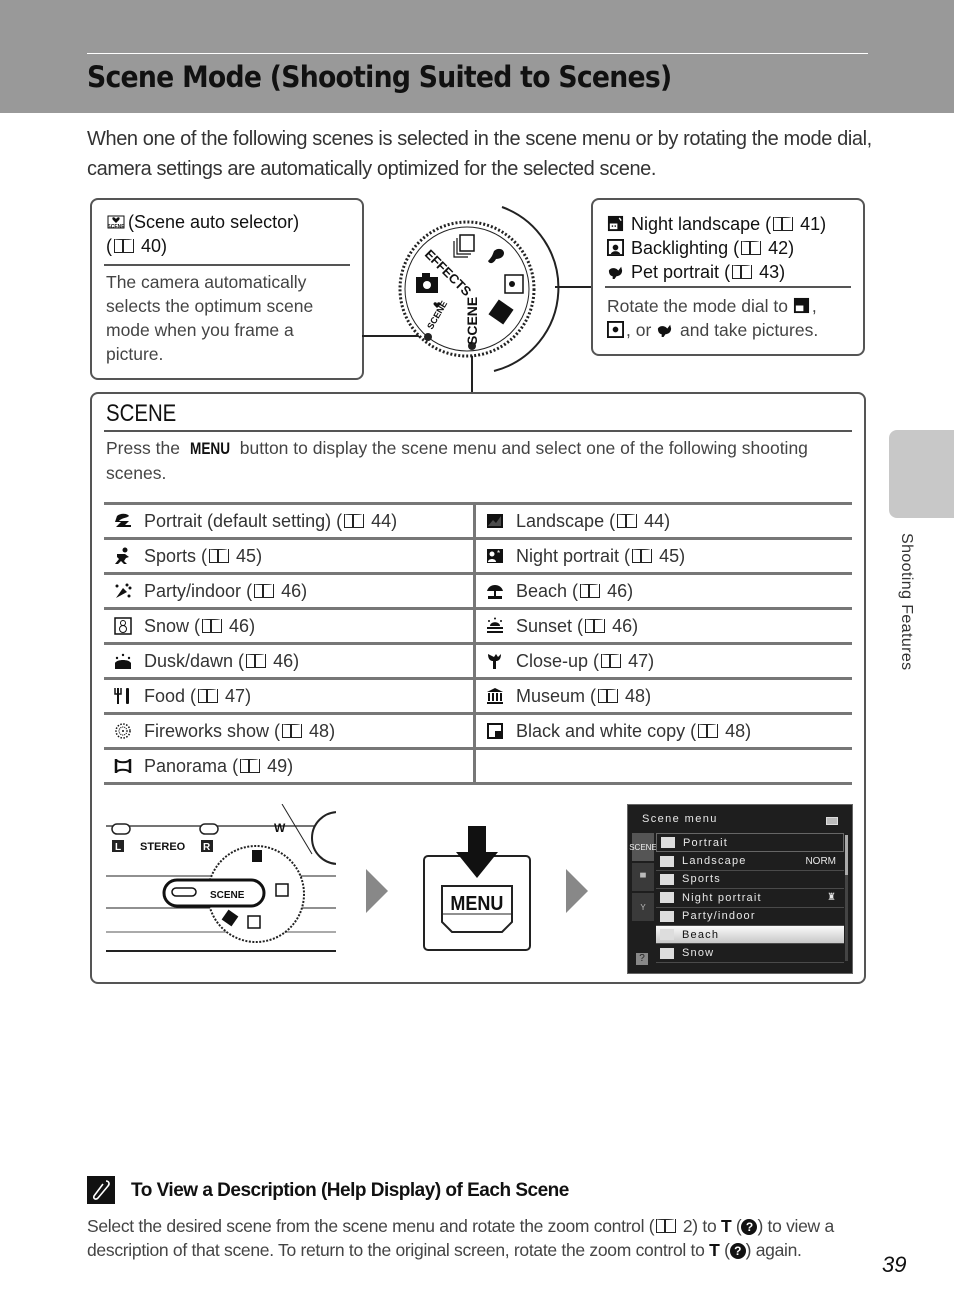  What do you see at coordinates (662, 661) in the screenshot?
I see `scene-table-cell: Close-up ( 47)` at bounding box center [662, 661].